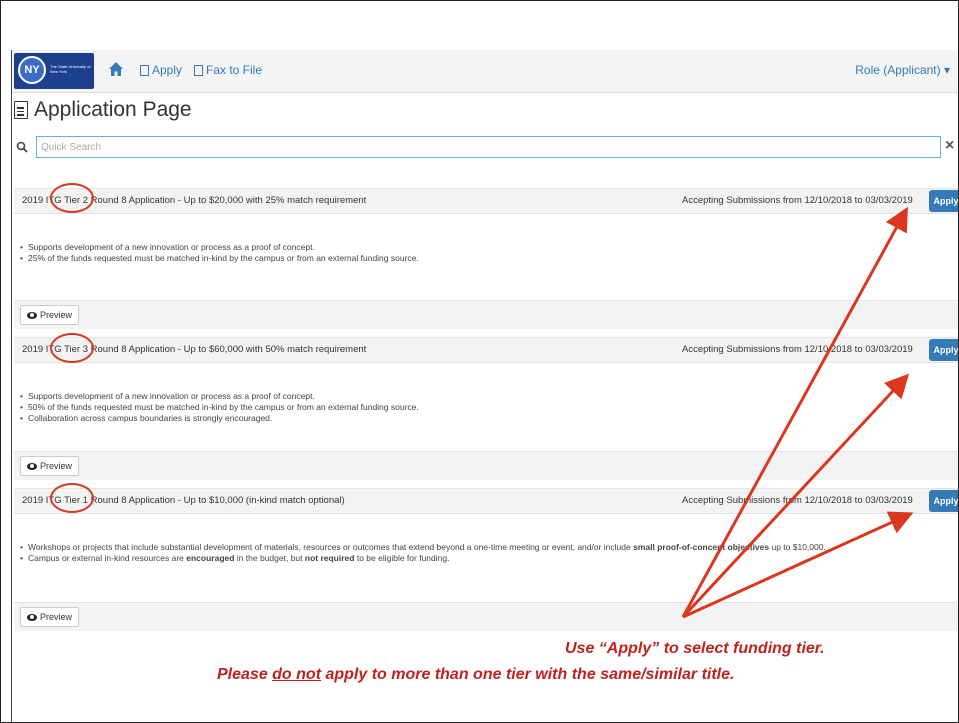 Image resolution: width=959 pixels, height=723 pixels. What do you see at coordinates (72, 498) in the screenshot?
I see `tier-1-highlight-circle` at bounding box center [72, 498].